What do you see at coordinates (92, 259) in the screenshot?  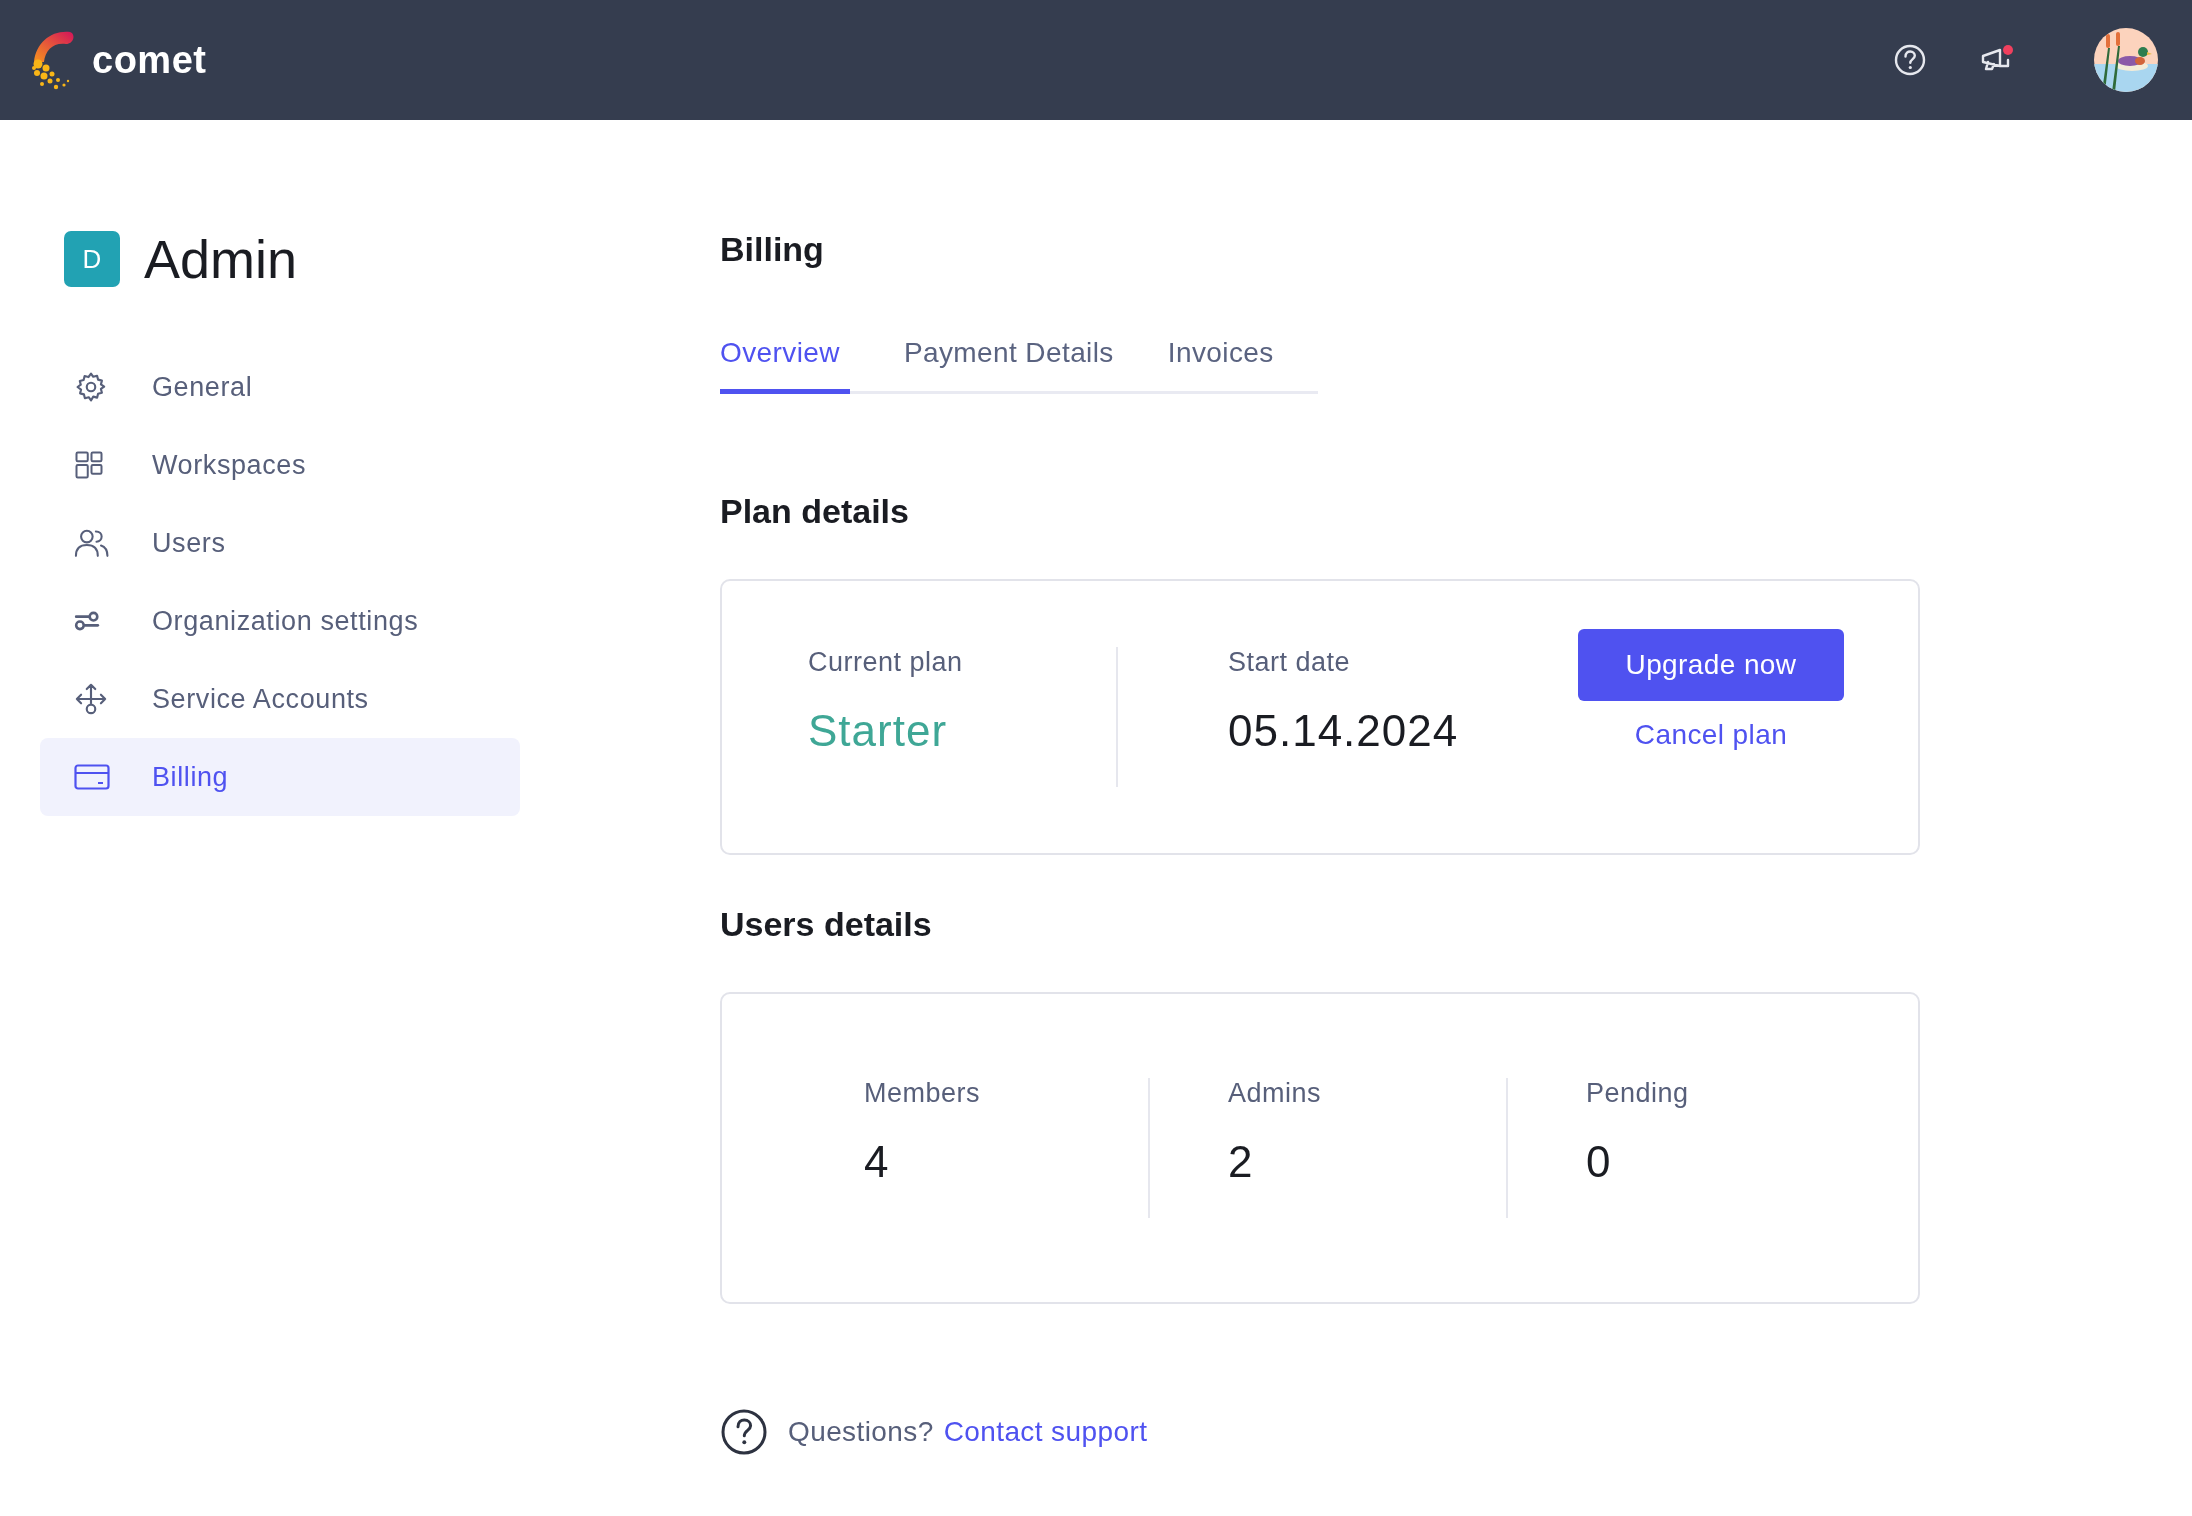 I see `org-badge: D` at bounding box center [92, 259].